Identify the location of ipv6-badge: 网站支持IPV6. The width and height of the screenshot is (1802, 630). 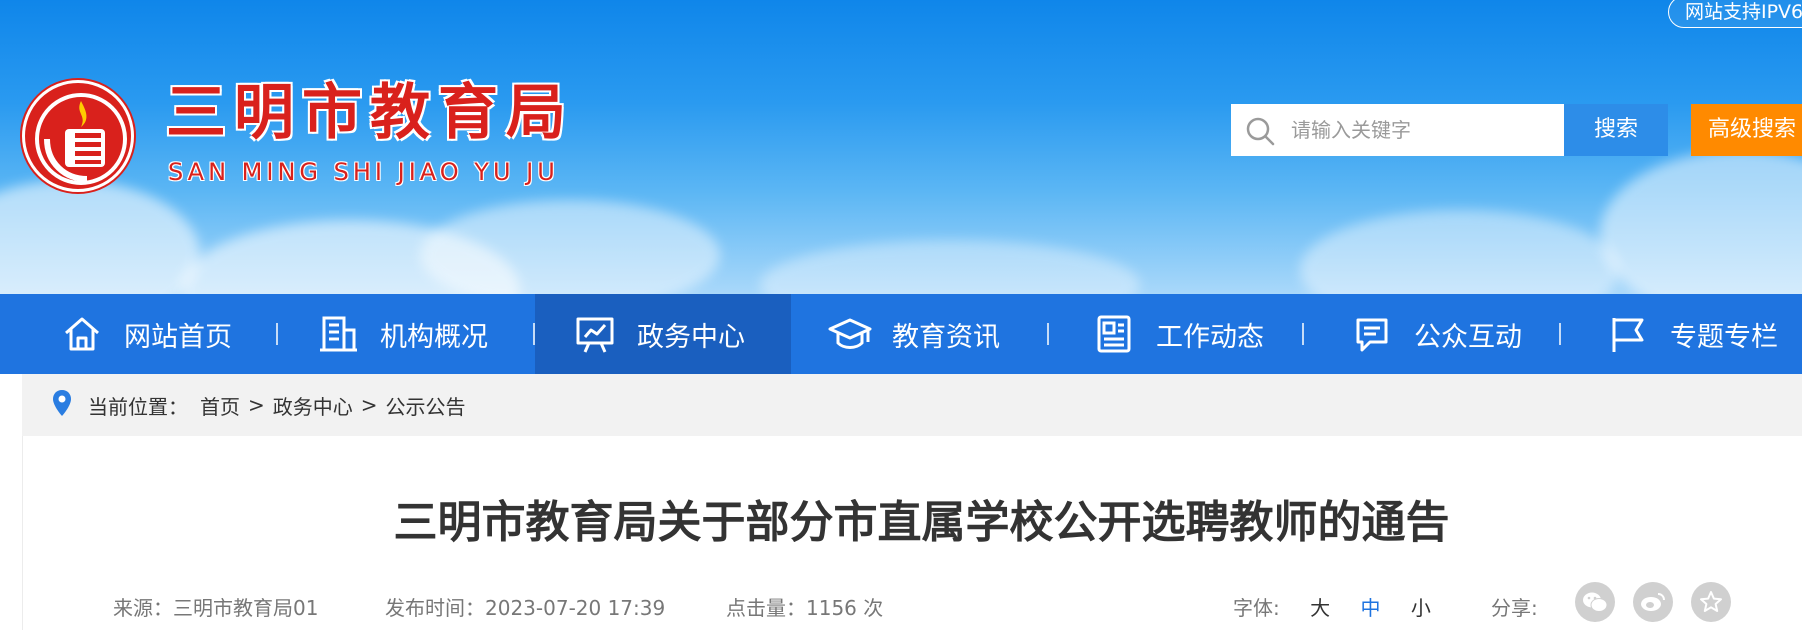
(1735, 14).